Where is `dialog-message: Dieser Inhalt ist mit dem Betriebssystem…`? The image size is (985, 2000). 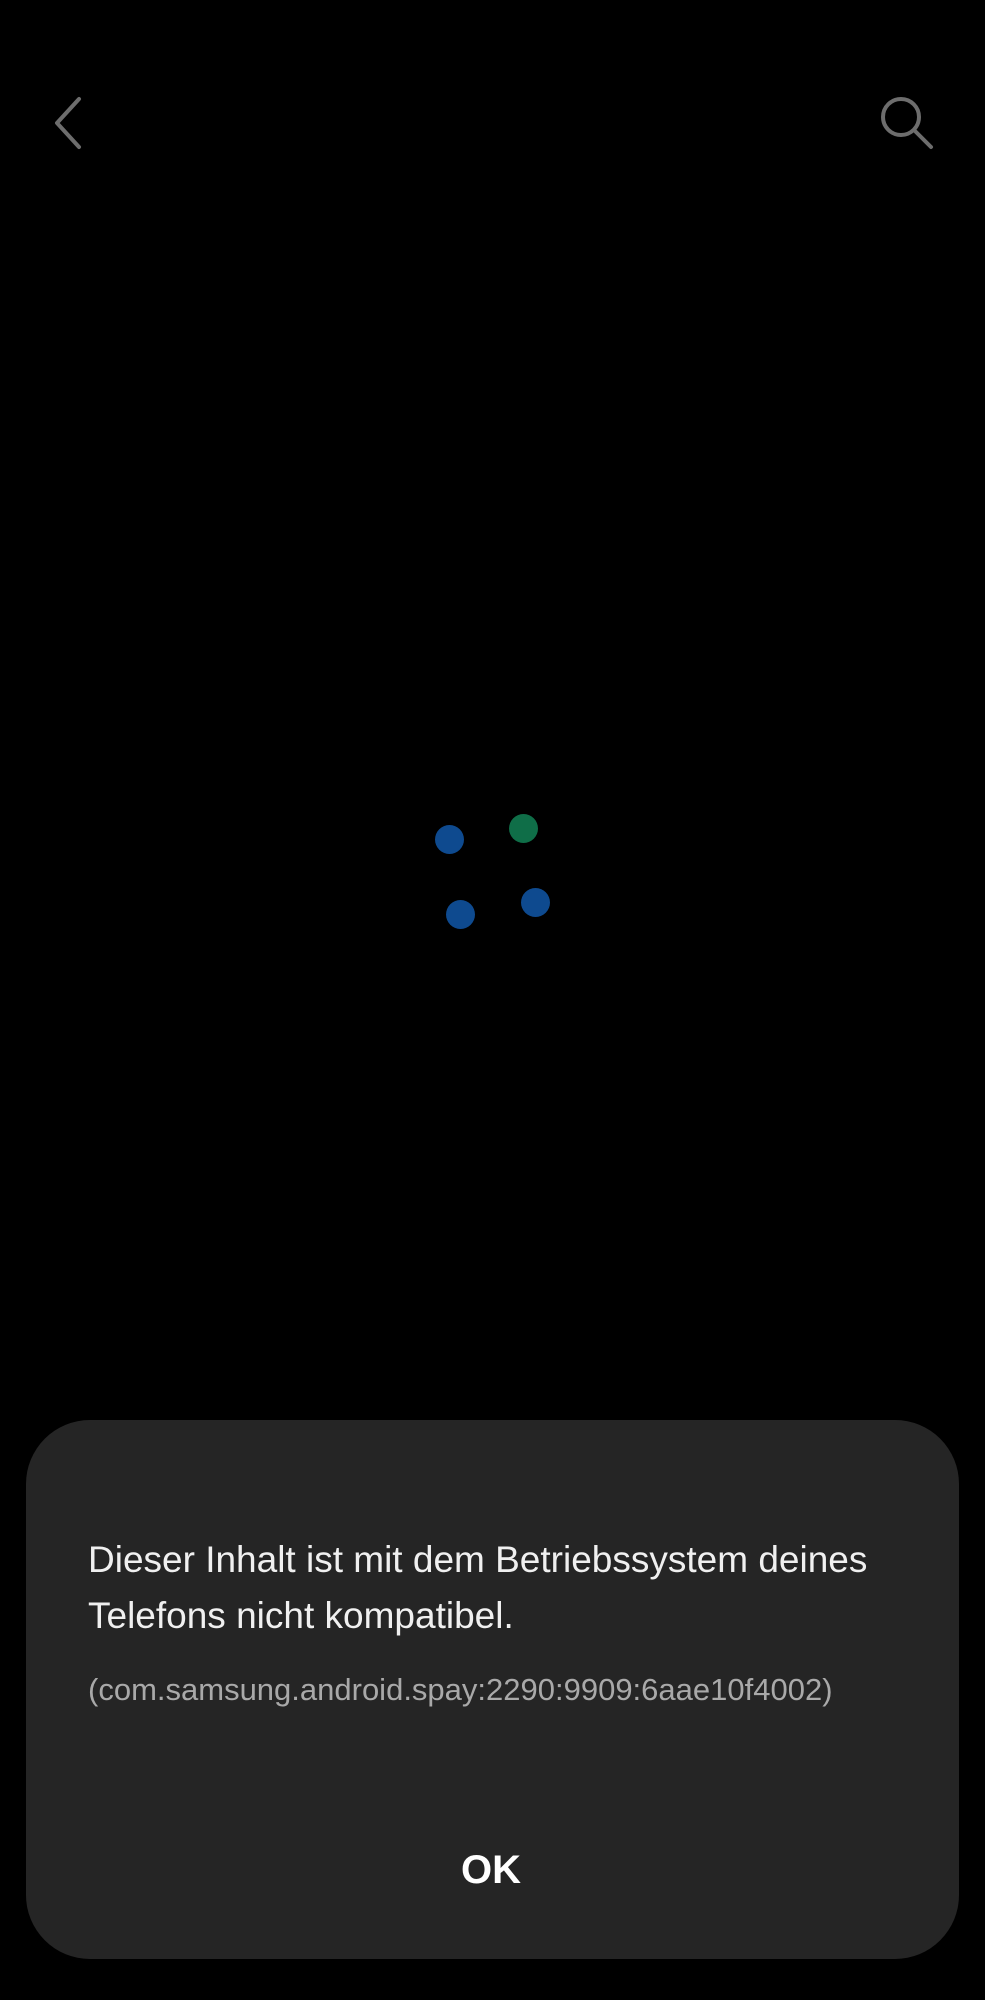
dialog-message: Dieser Inhalt ist mit dem Betriebssystem… is located at coordinates (478, 1587).